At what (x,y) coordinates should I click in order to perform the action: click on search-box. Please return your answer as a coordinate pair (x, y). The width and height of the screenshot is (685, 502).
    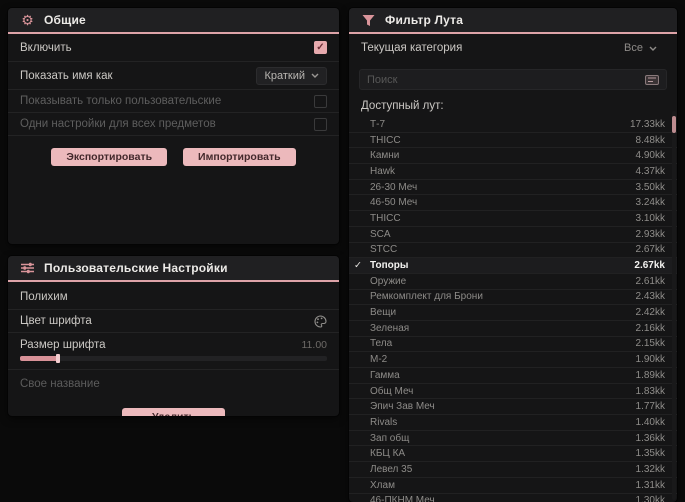
    Looking at the image, I should click on (513, 79).